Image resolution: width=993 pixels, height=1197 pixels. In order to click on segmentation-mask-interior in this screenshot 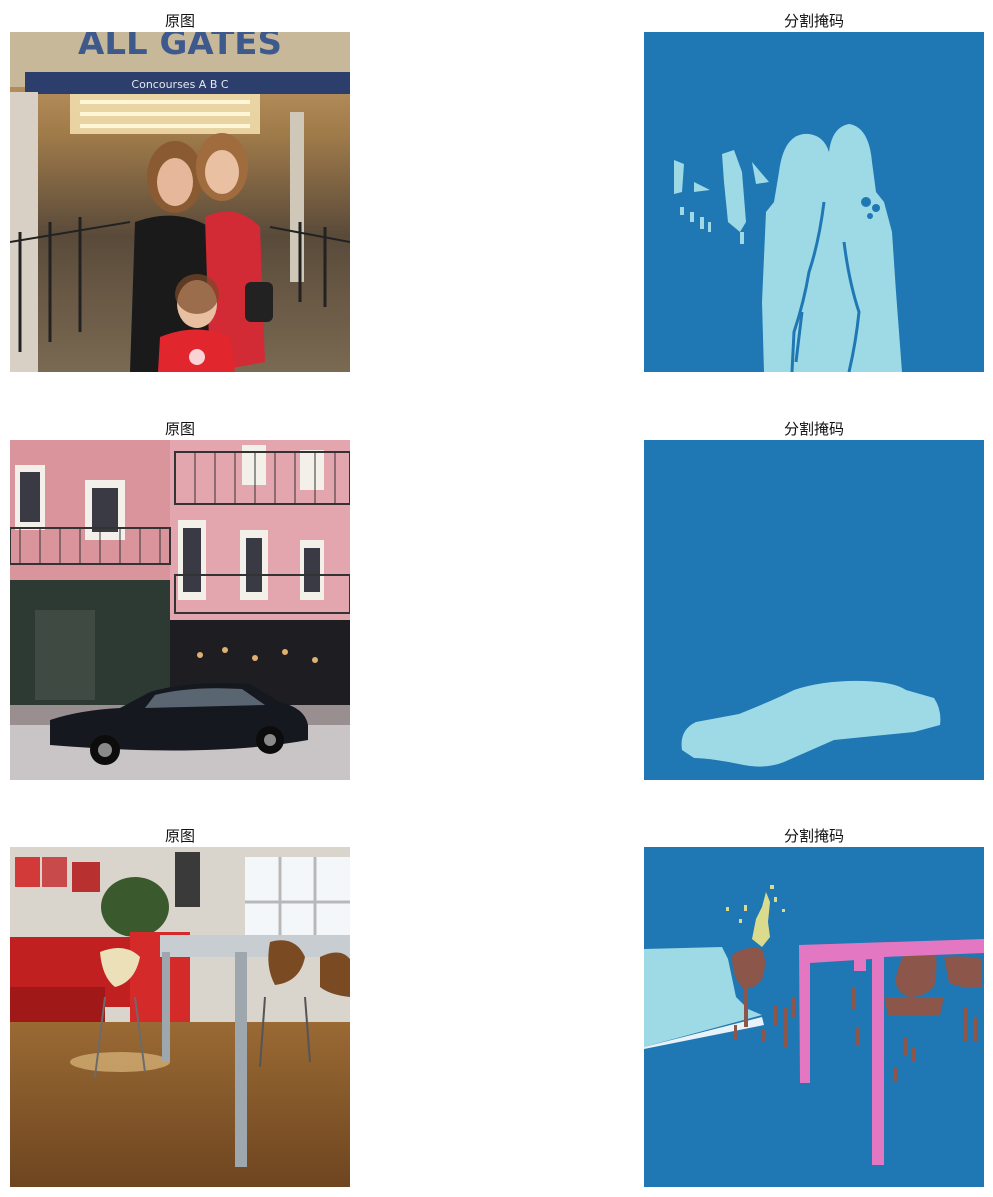, I will do `click(814, 1017)`.